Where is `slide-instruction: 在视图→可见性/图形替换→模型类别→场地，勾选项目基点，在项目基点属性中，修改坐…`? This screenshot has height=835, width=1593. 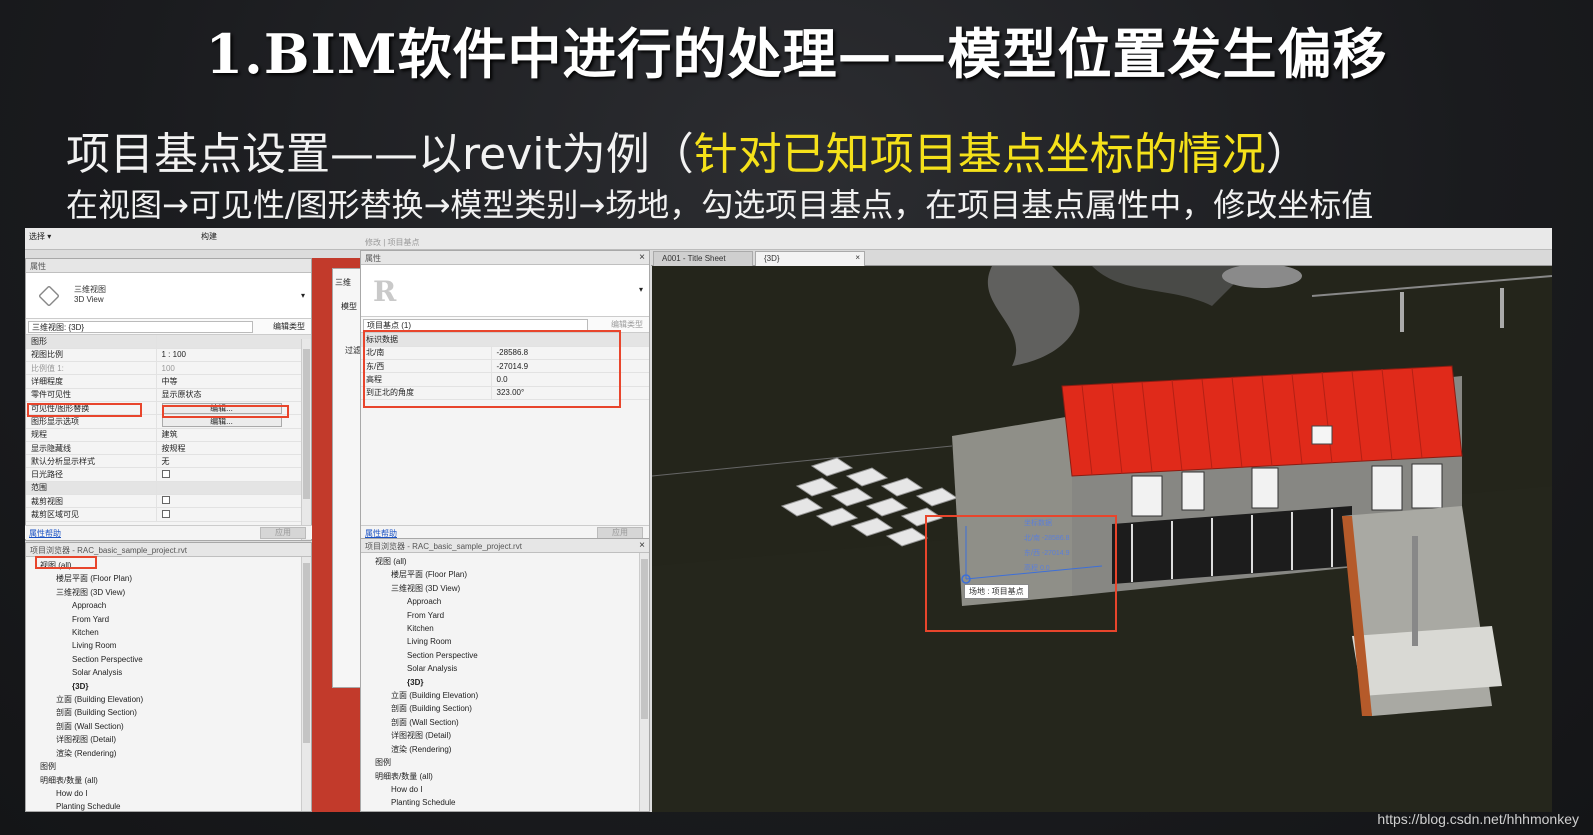 slide-instruction: 在视图→可见性/图形替换→模型类别→场地，勾选项目基点，在项目基点属性中，修改坐… is located at coordinates (720, 205).